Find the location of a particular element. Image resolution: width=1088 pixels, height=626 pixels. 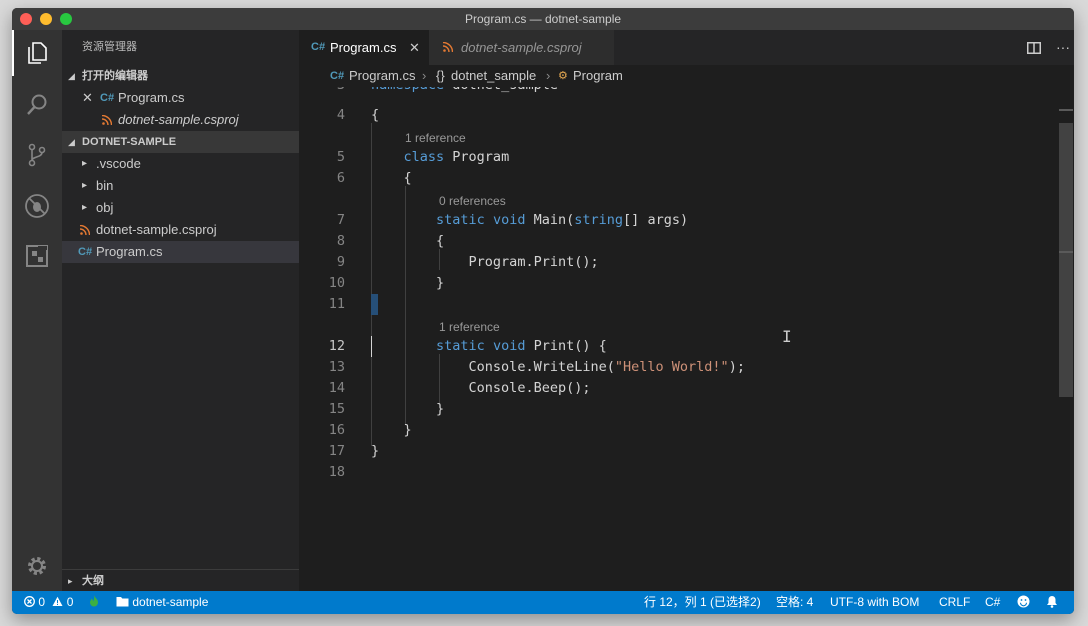

settings-gear-icon is located at coordinates (37, 566).